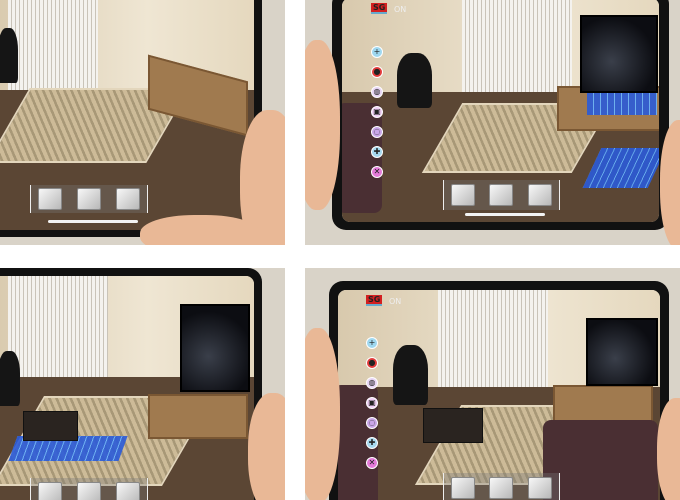 The width and height of the screenshot is (680, 500). I want to click on ar-armchair, so click(600, 460).